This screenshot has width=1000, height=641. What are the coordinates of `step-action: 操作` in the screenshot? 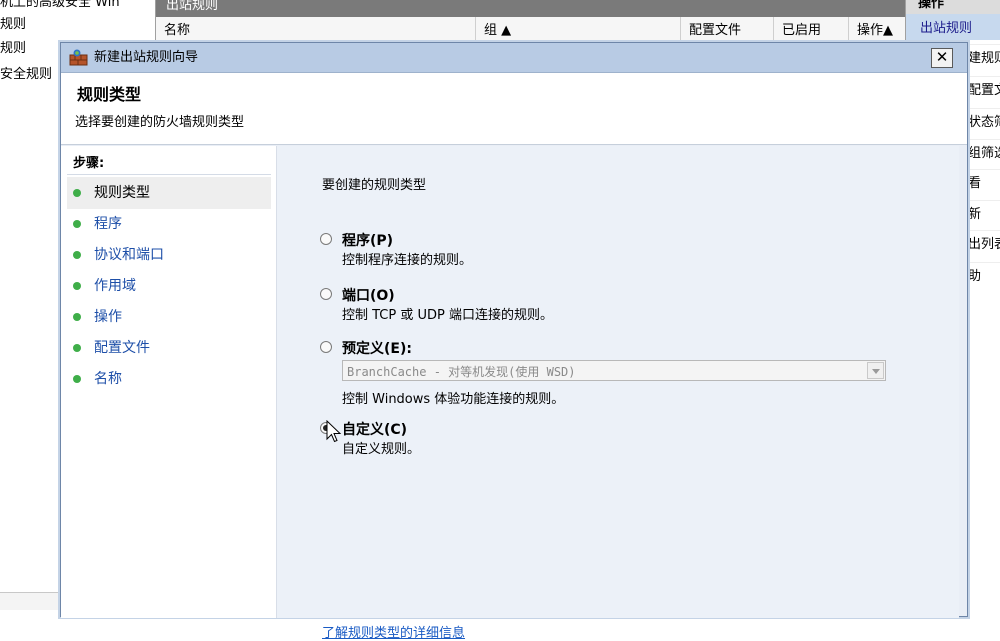 It's located at (169, 317).